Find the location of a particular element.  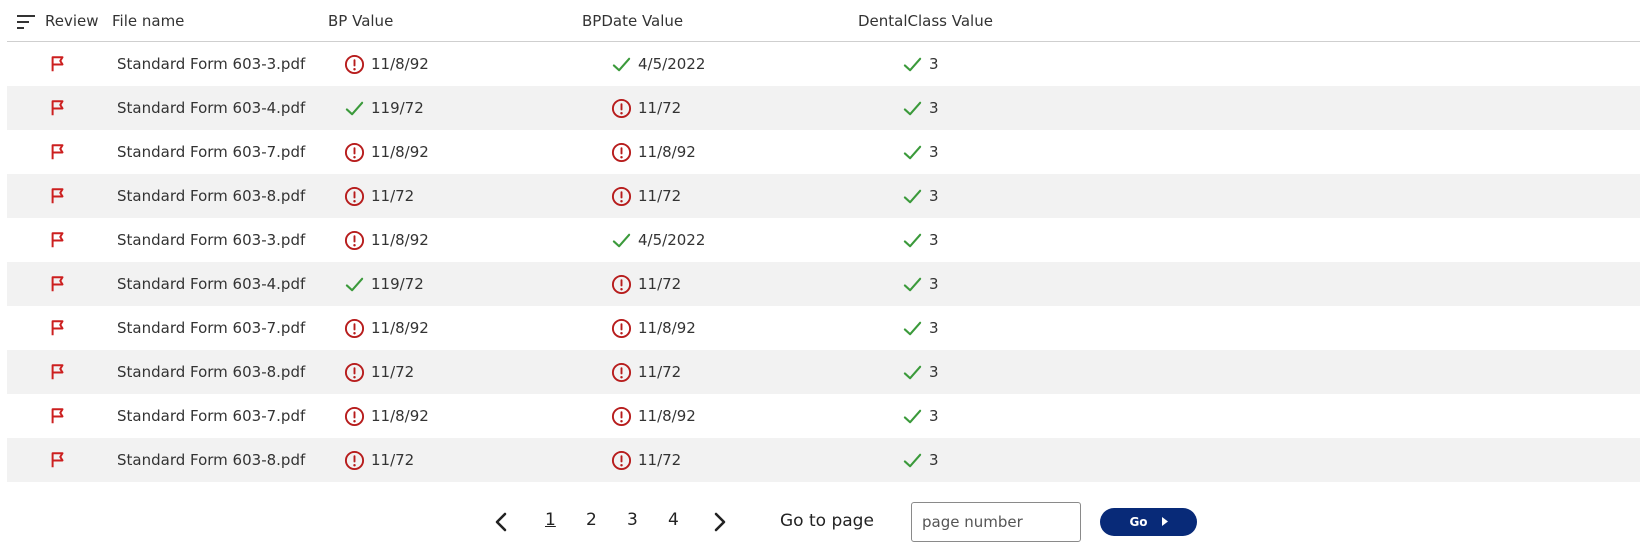

header-file-name: File name is located at coordinates (148, 21).